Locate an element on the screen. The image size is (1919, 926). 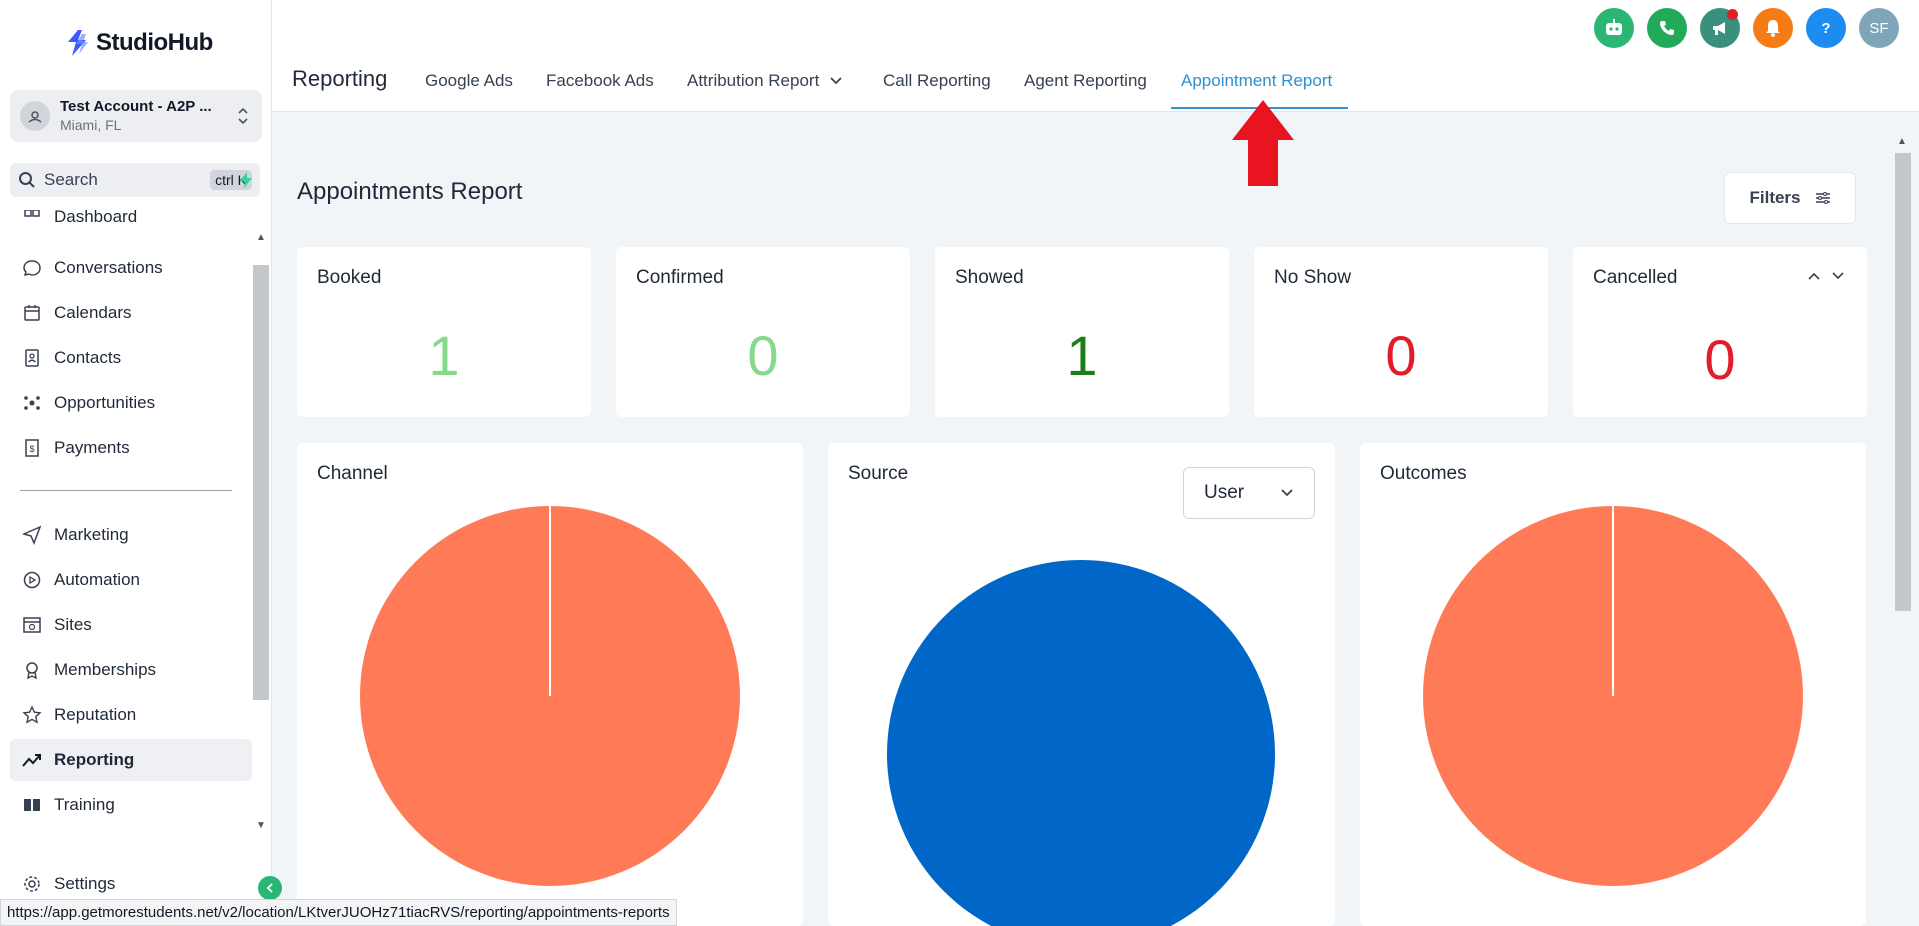
tab-appointment-report: Appointment Report is located at coordinates (1256, 81).